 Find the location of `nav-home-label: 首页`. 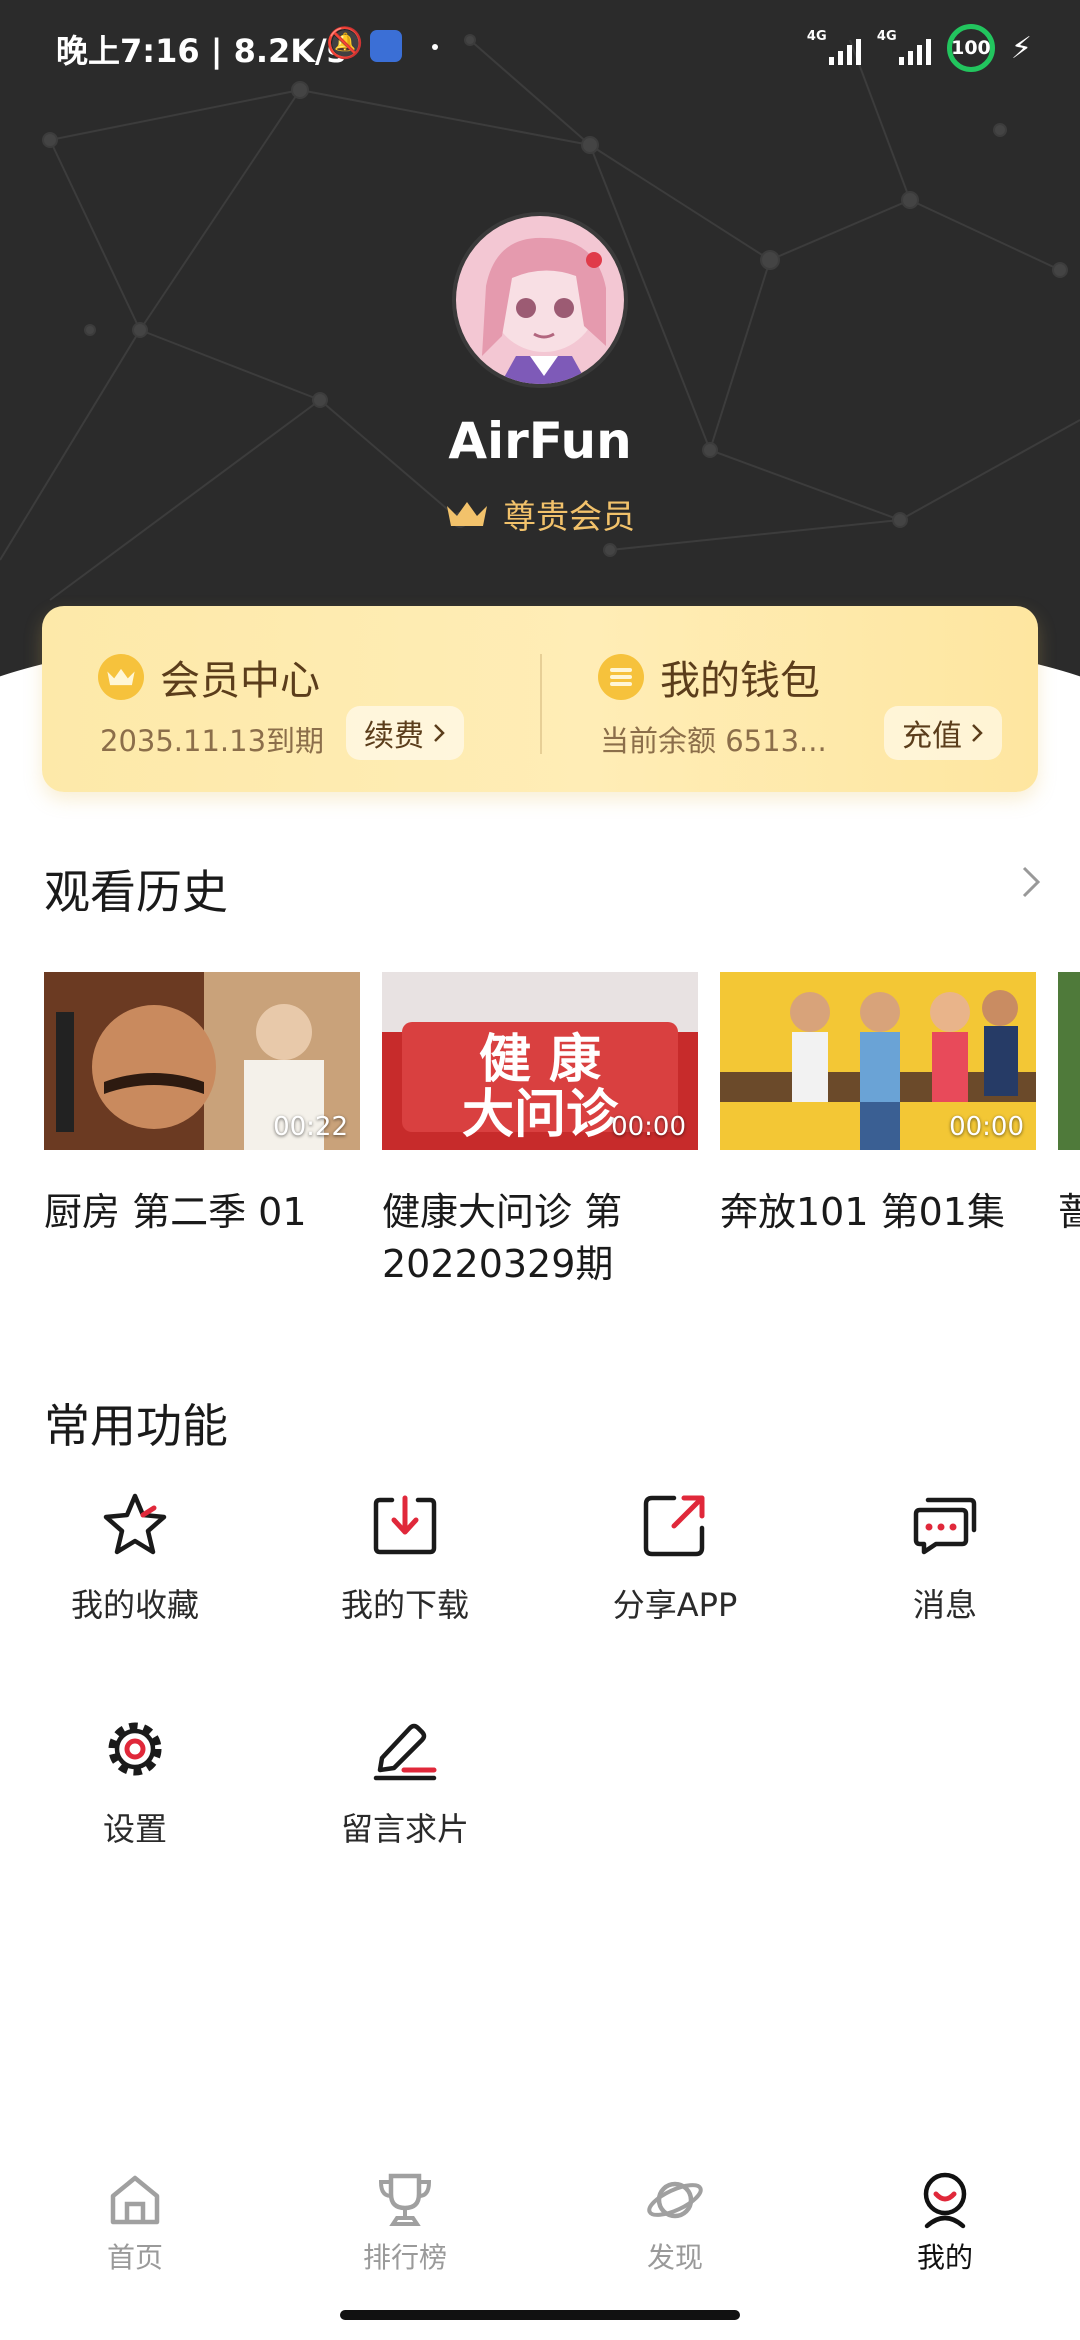

nav-home-label: 首页 is located at coordinates (134, 2257).